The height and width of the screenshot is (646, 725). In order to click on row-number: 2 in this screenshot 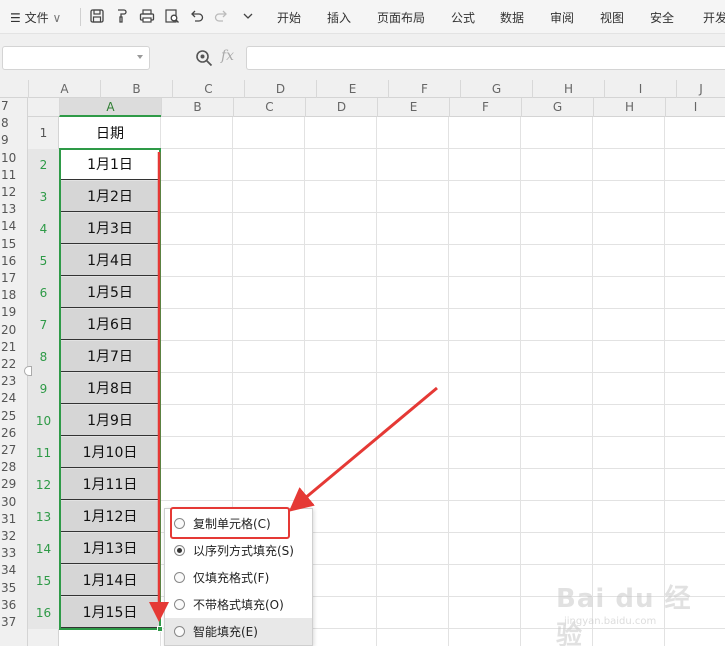, I will do `click(43, 165)`.